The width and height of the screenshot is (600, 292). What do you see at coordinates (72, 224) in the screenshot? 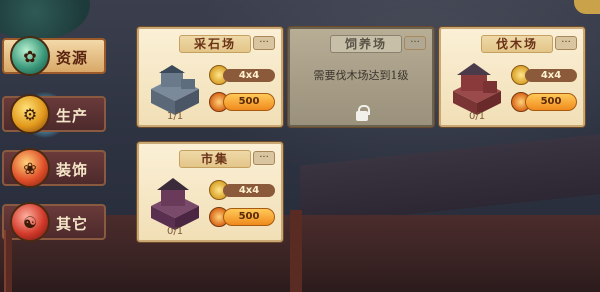
I see `category-label: 其它` at bounding box center [72, 224].